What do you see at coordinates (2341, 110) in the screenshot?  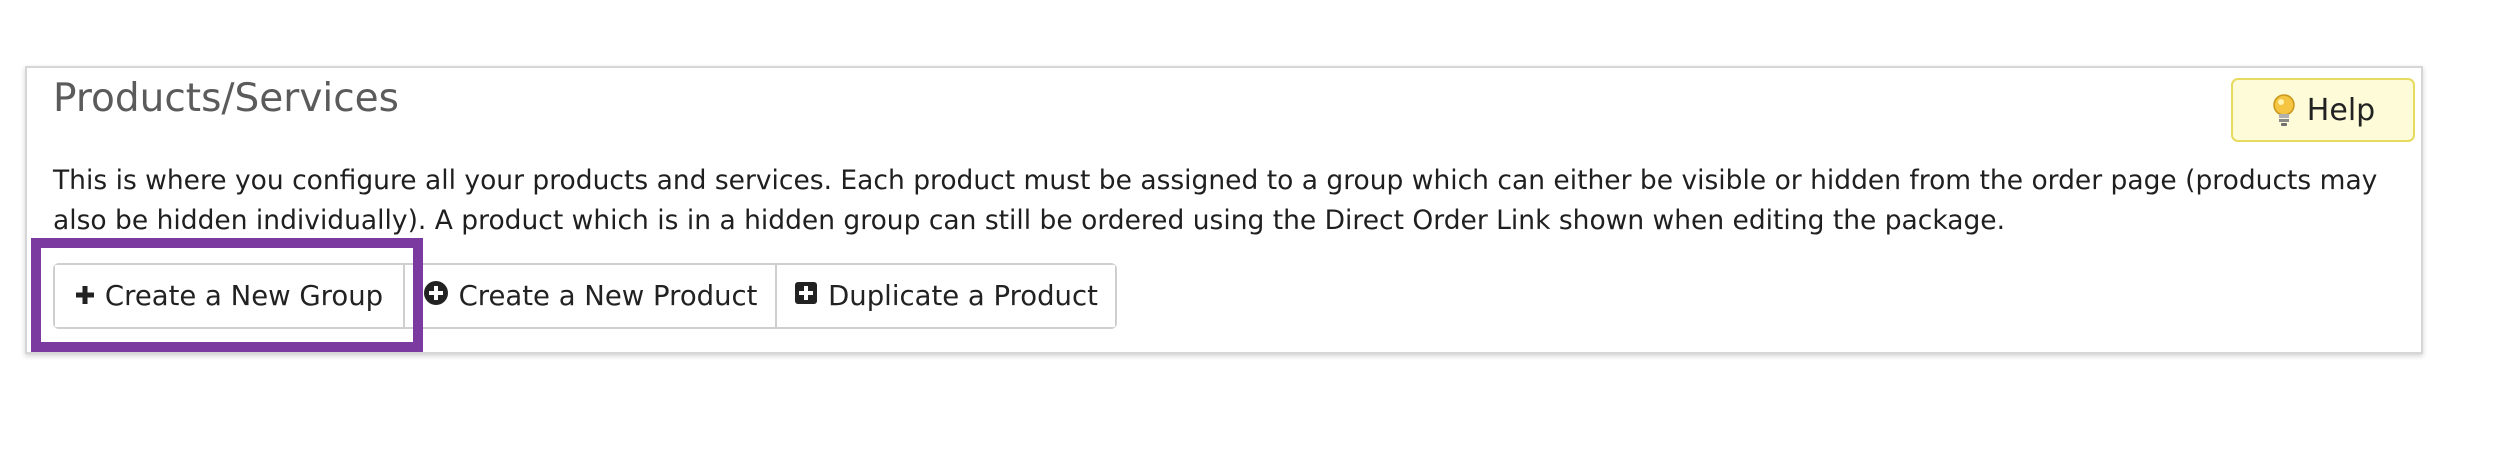 I see `help-label: Help` at bounding box center [2341, 110].